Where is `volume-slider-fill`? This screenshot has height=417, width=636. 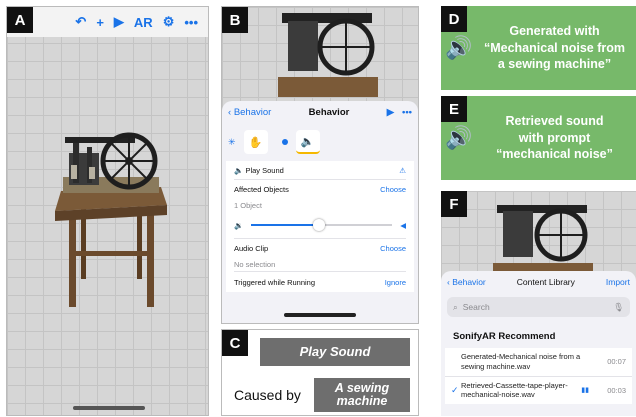 volume-slider-fill is located at coordinates (285, 225).